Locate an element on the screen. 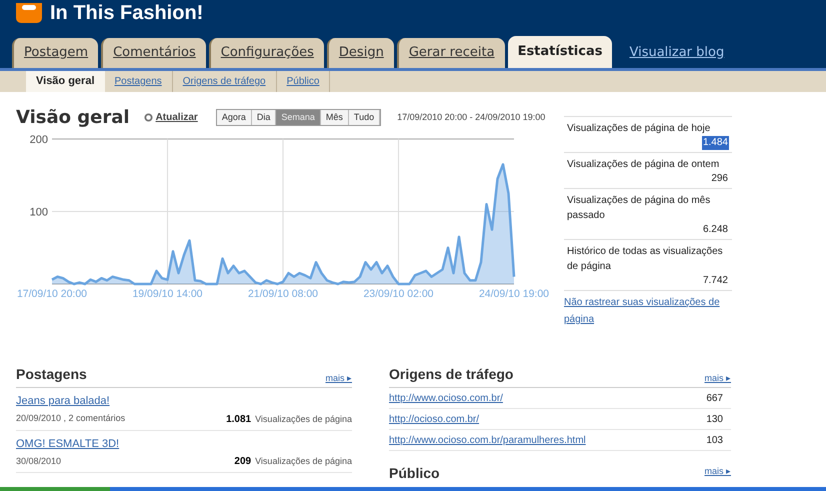  y-tick-label: 200 is located at coordinates (39, 140).